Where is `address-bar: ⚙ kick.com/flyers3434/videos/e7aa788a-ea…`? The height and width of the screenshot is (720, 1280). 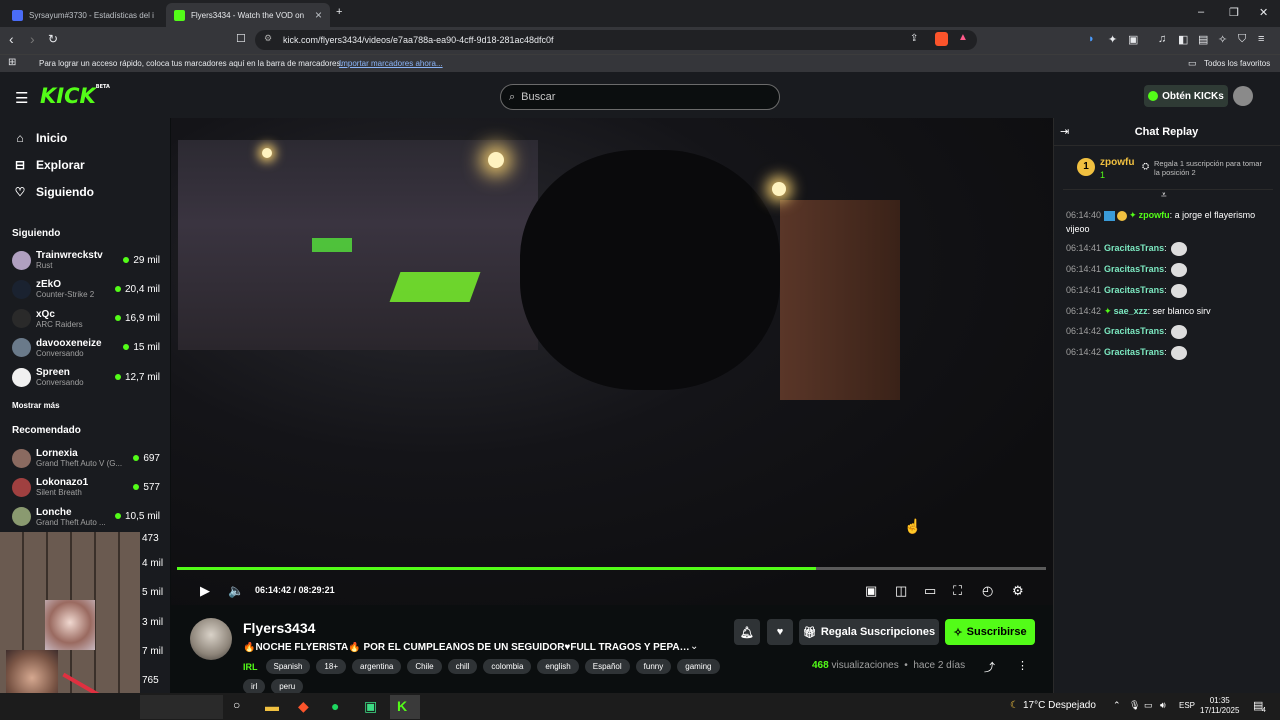 address-bar: ⚙ kick.com/flyers3434/videos/e7aa788a-ea… is located at coordinates (616, 40).